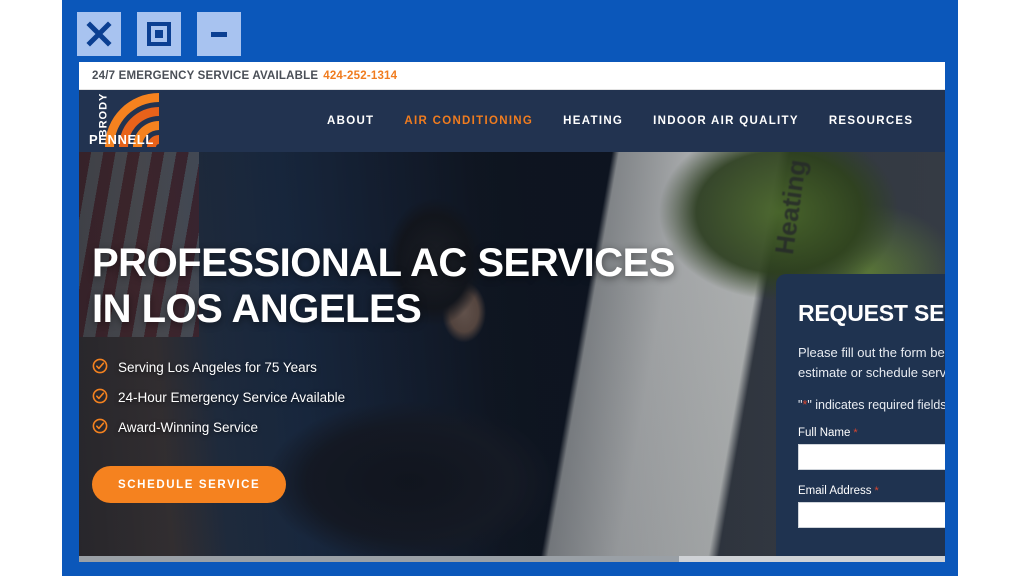  I want to click on minimize-button, so click(219, 34).